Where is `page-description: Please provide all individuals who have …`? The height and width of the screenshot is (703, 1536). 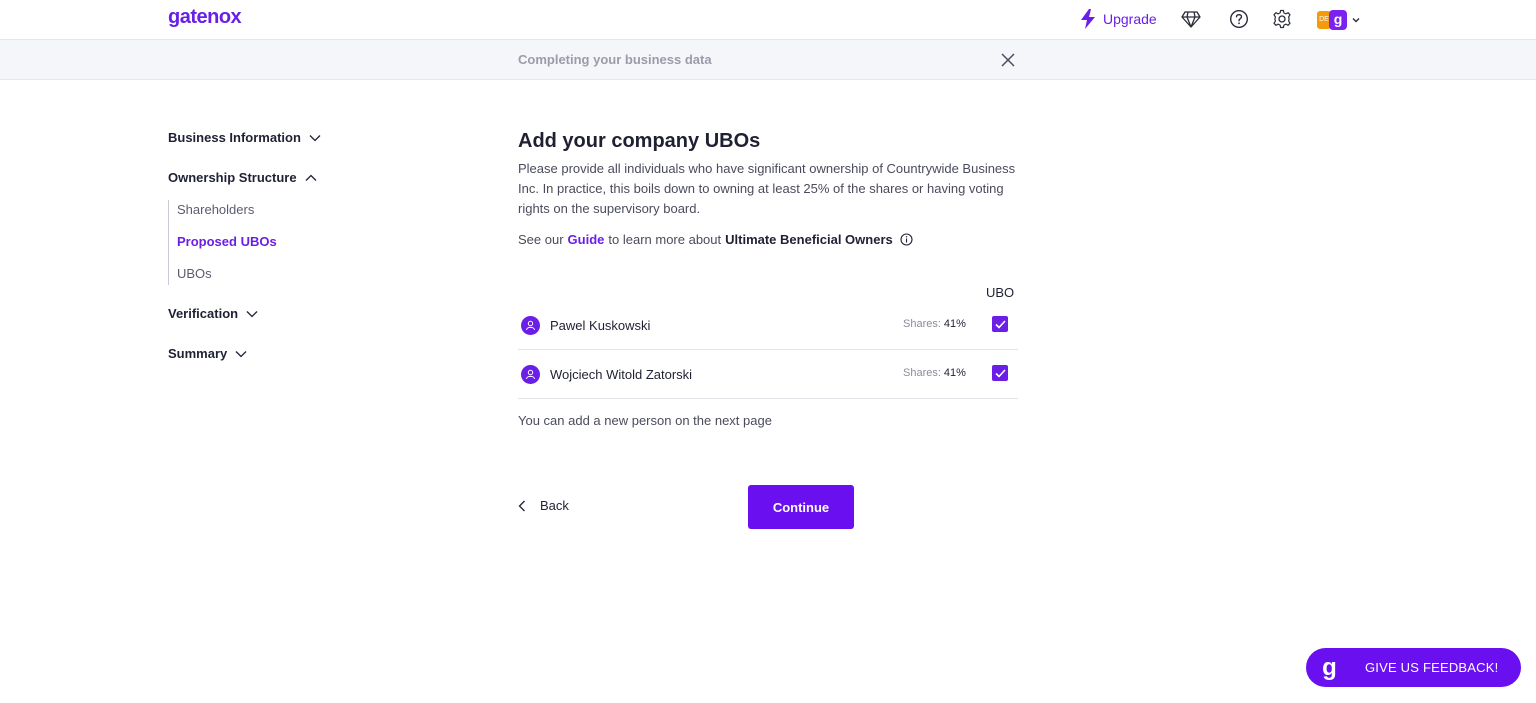 page-description: Please provide all individuals who have … is located at coordinates (767, 188).